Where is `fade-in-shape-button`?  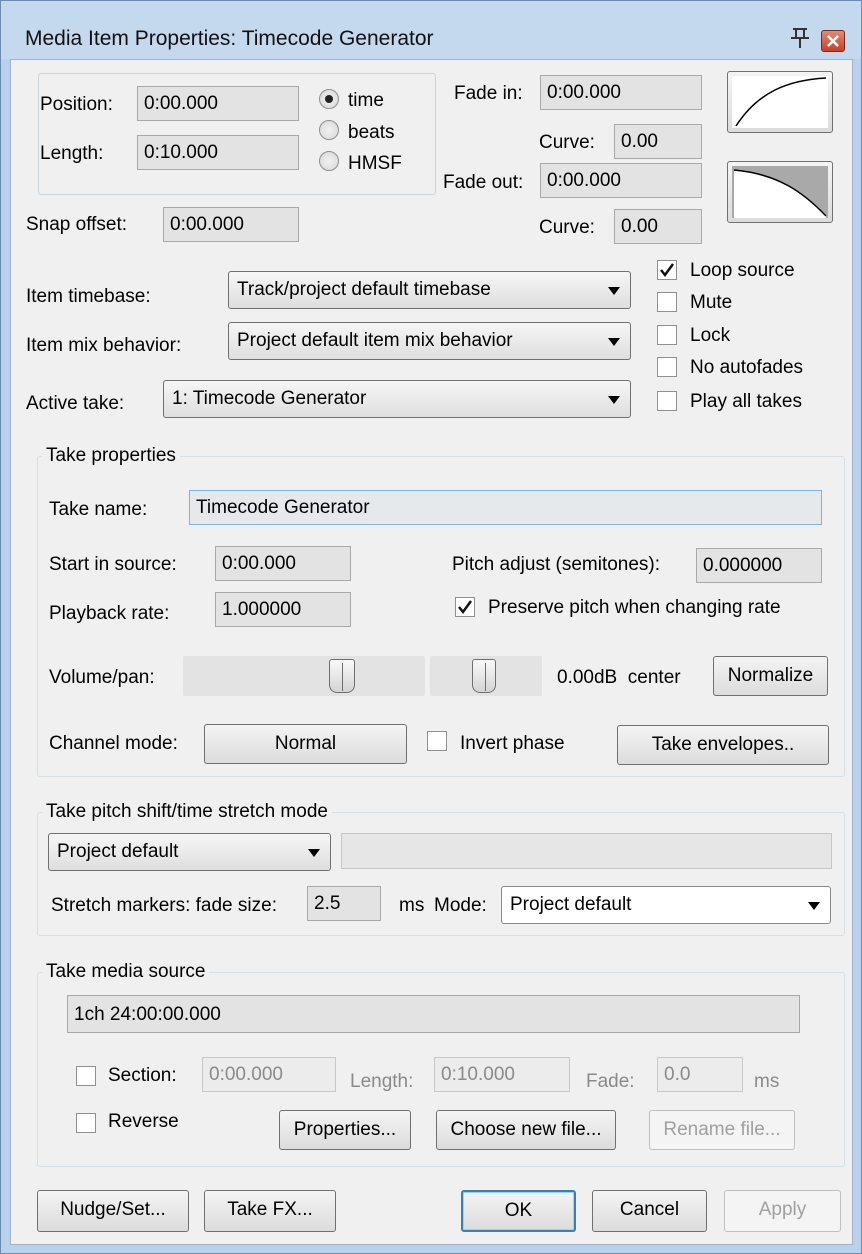
fade-in-shape-button is located at coordinates (780, 102).